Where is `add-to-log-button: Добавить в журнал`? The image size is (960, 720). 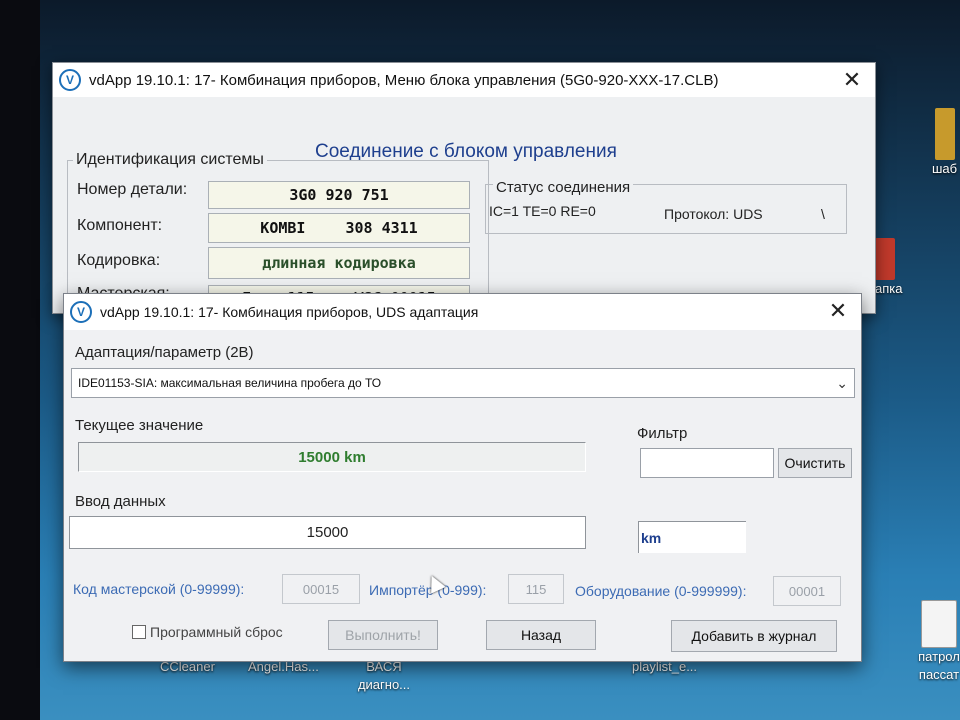 add-to-log-button: Добавить в журнал is located at coordinates (754, 636).